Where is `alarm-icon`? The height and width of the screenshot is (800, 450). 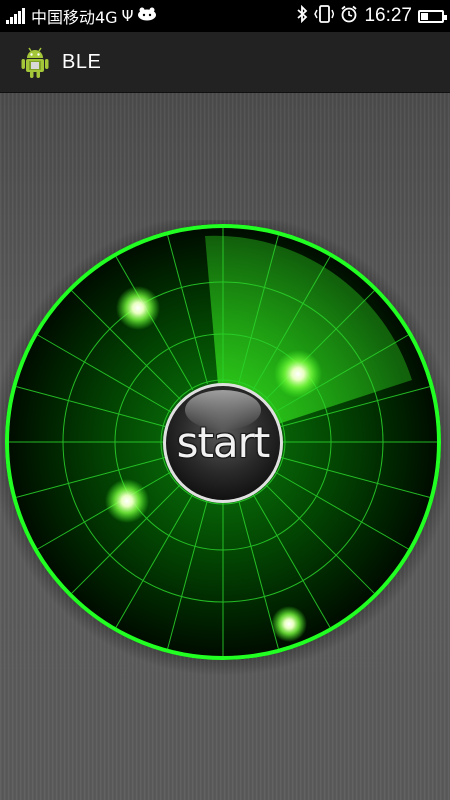 alarm-icon is located at coordinates (349, 16).